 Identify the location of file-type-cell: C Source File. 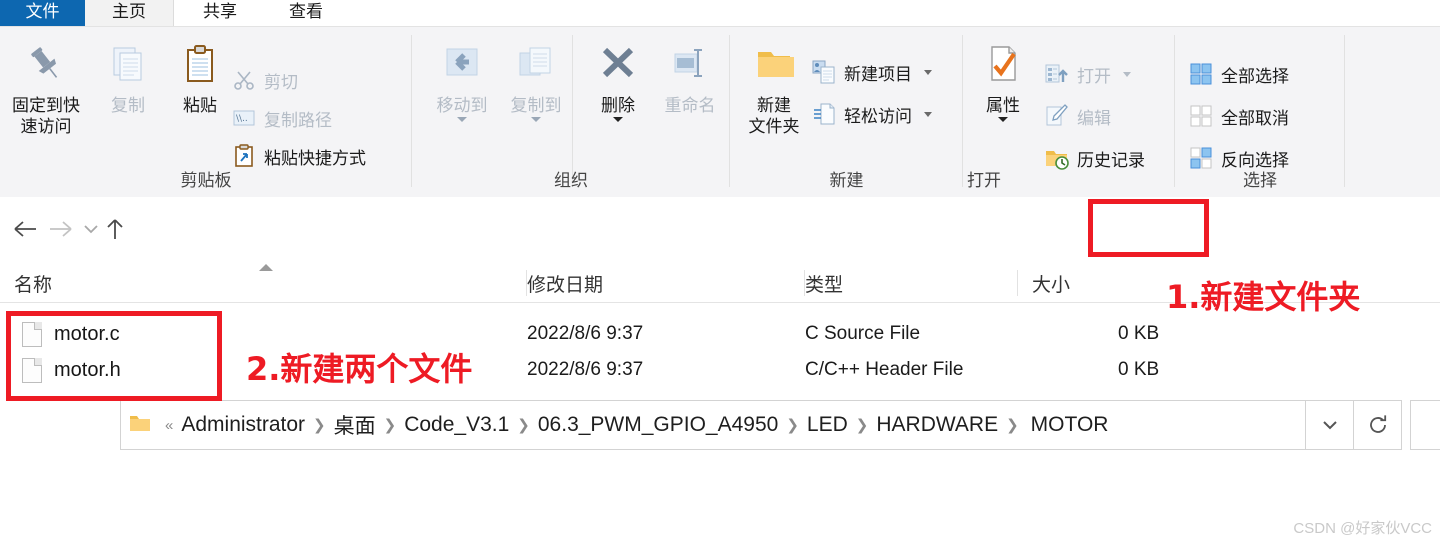
(863, 333).